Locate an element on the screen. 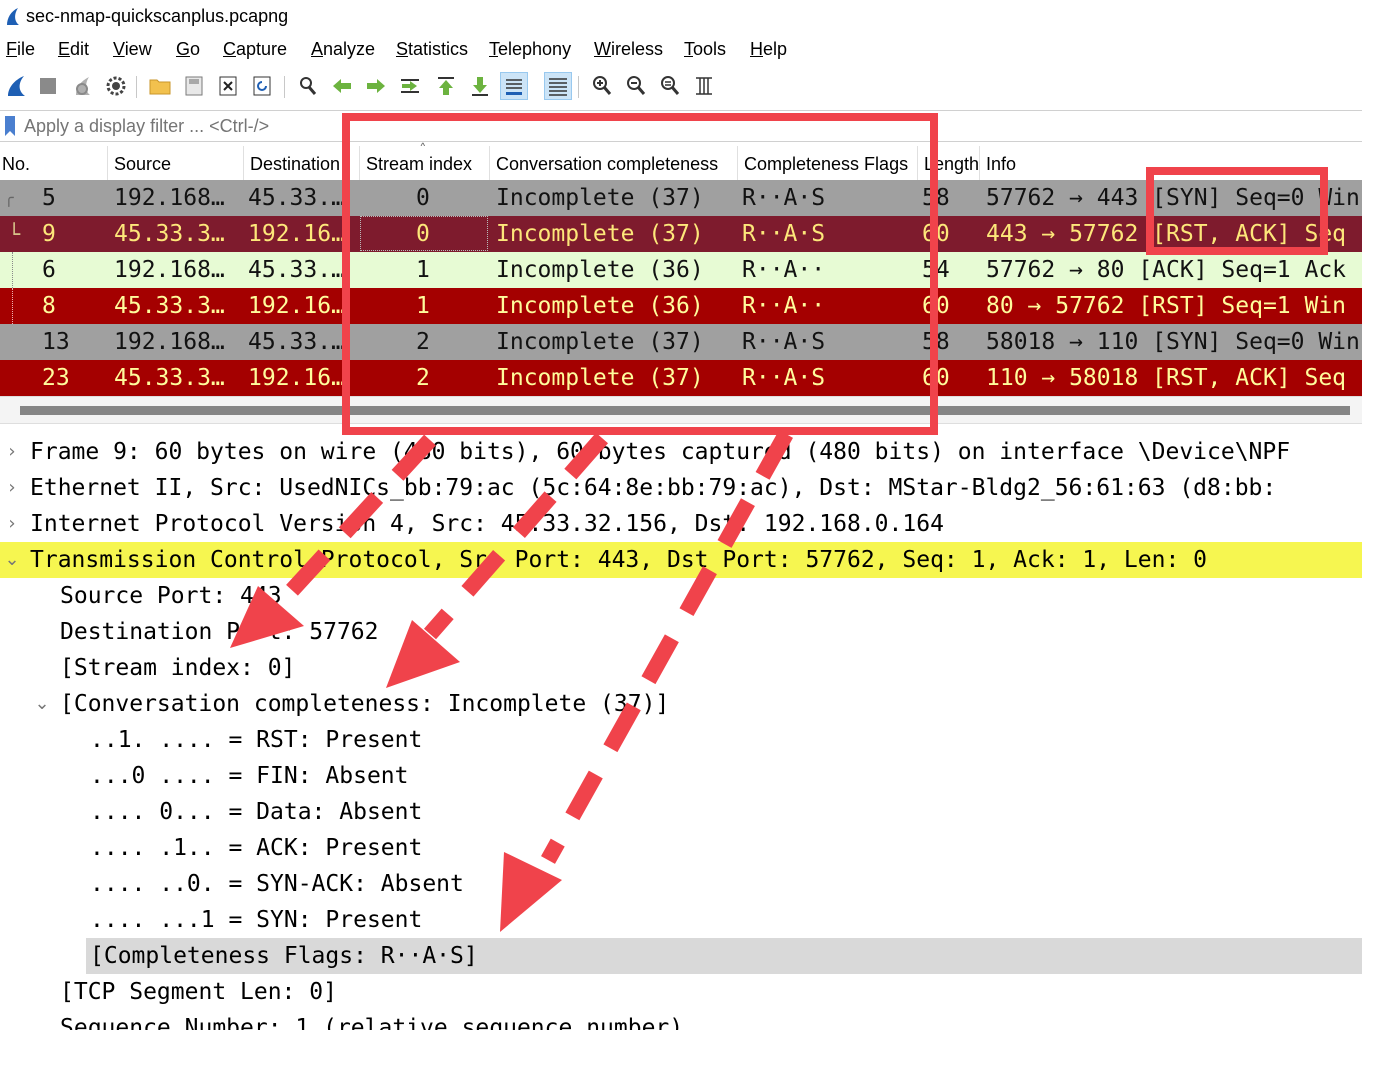  display-filter-input is located at coordinates (524, 126).